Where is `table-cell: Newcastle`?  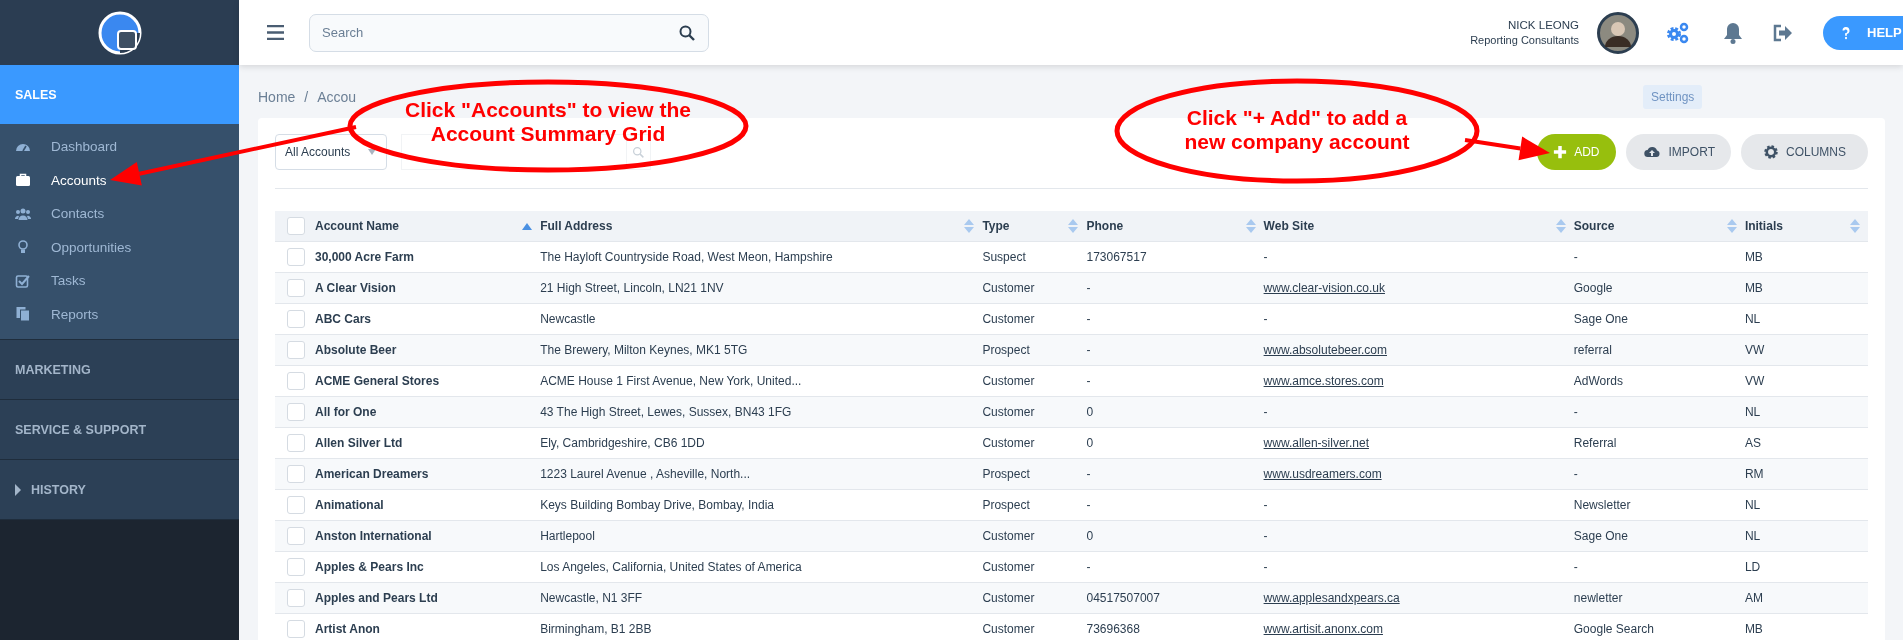
table-cell: Newcastle is located at coordinates (568, 319).